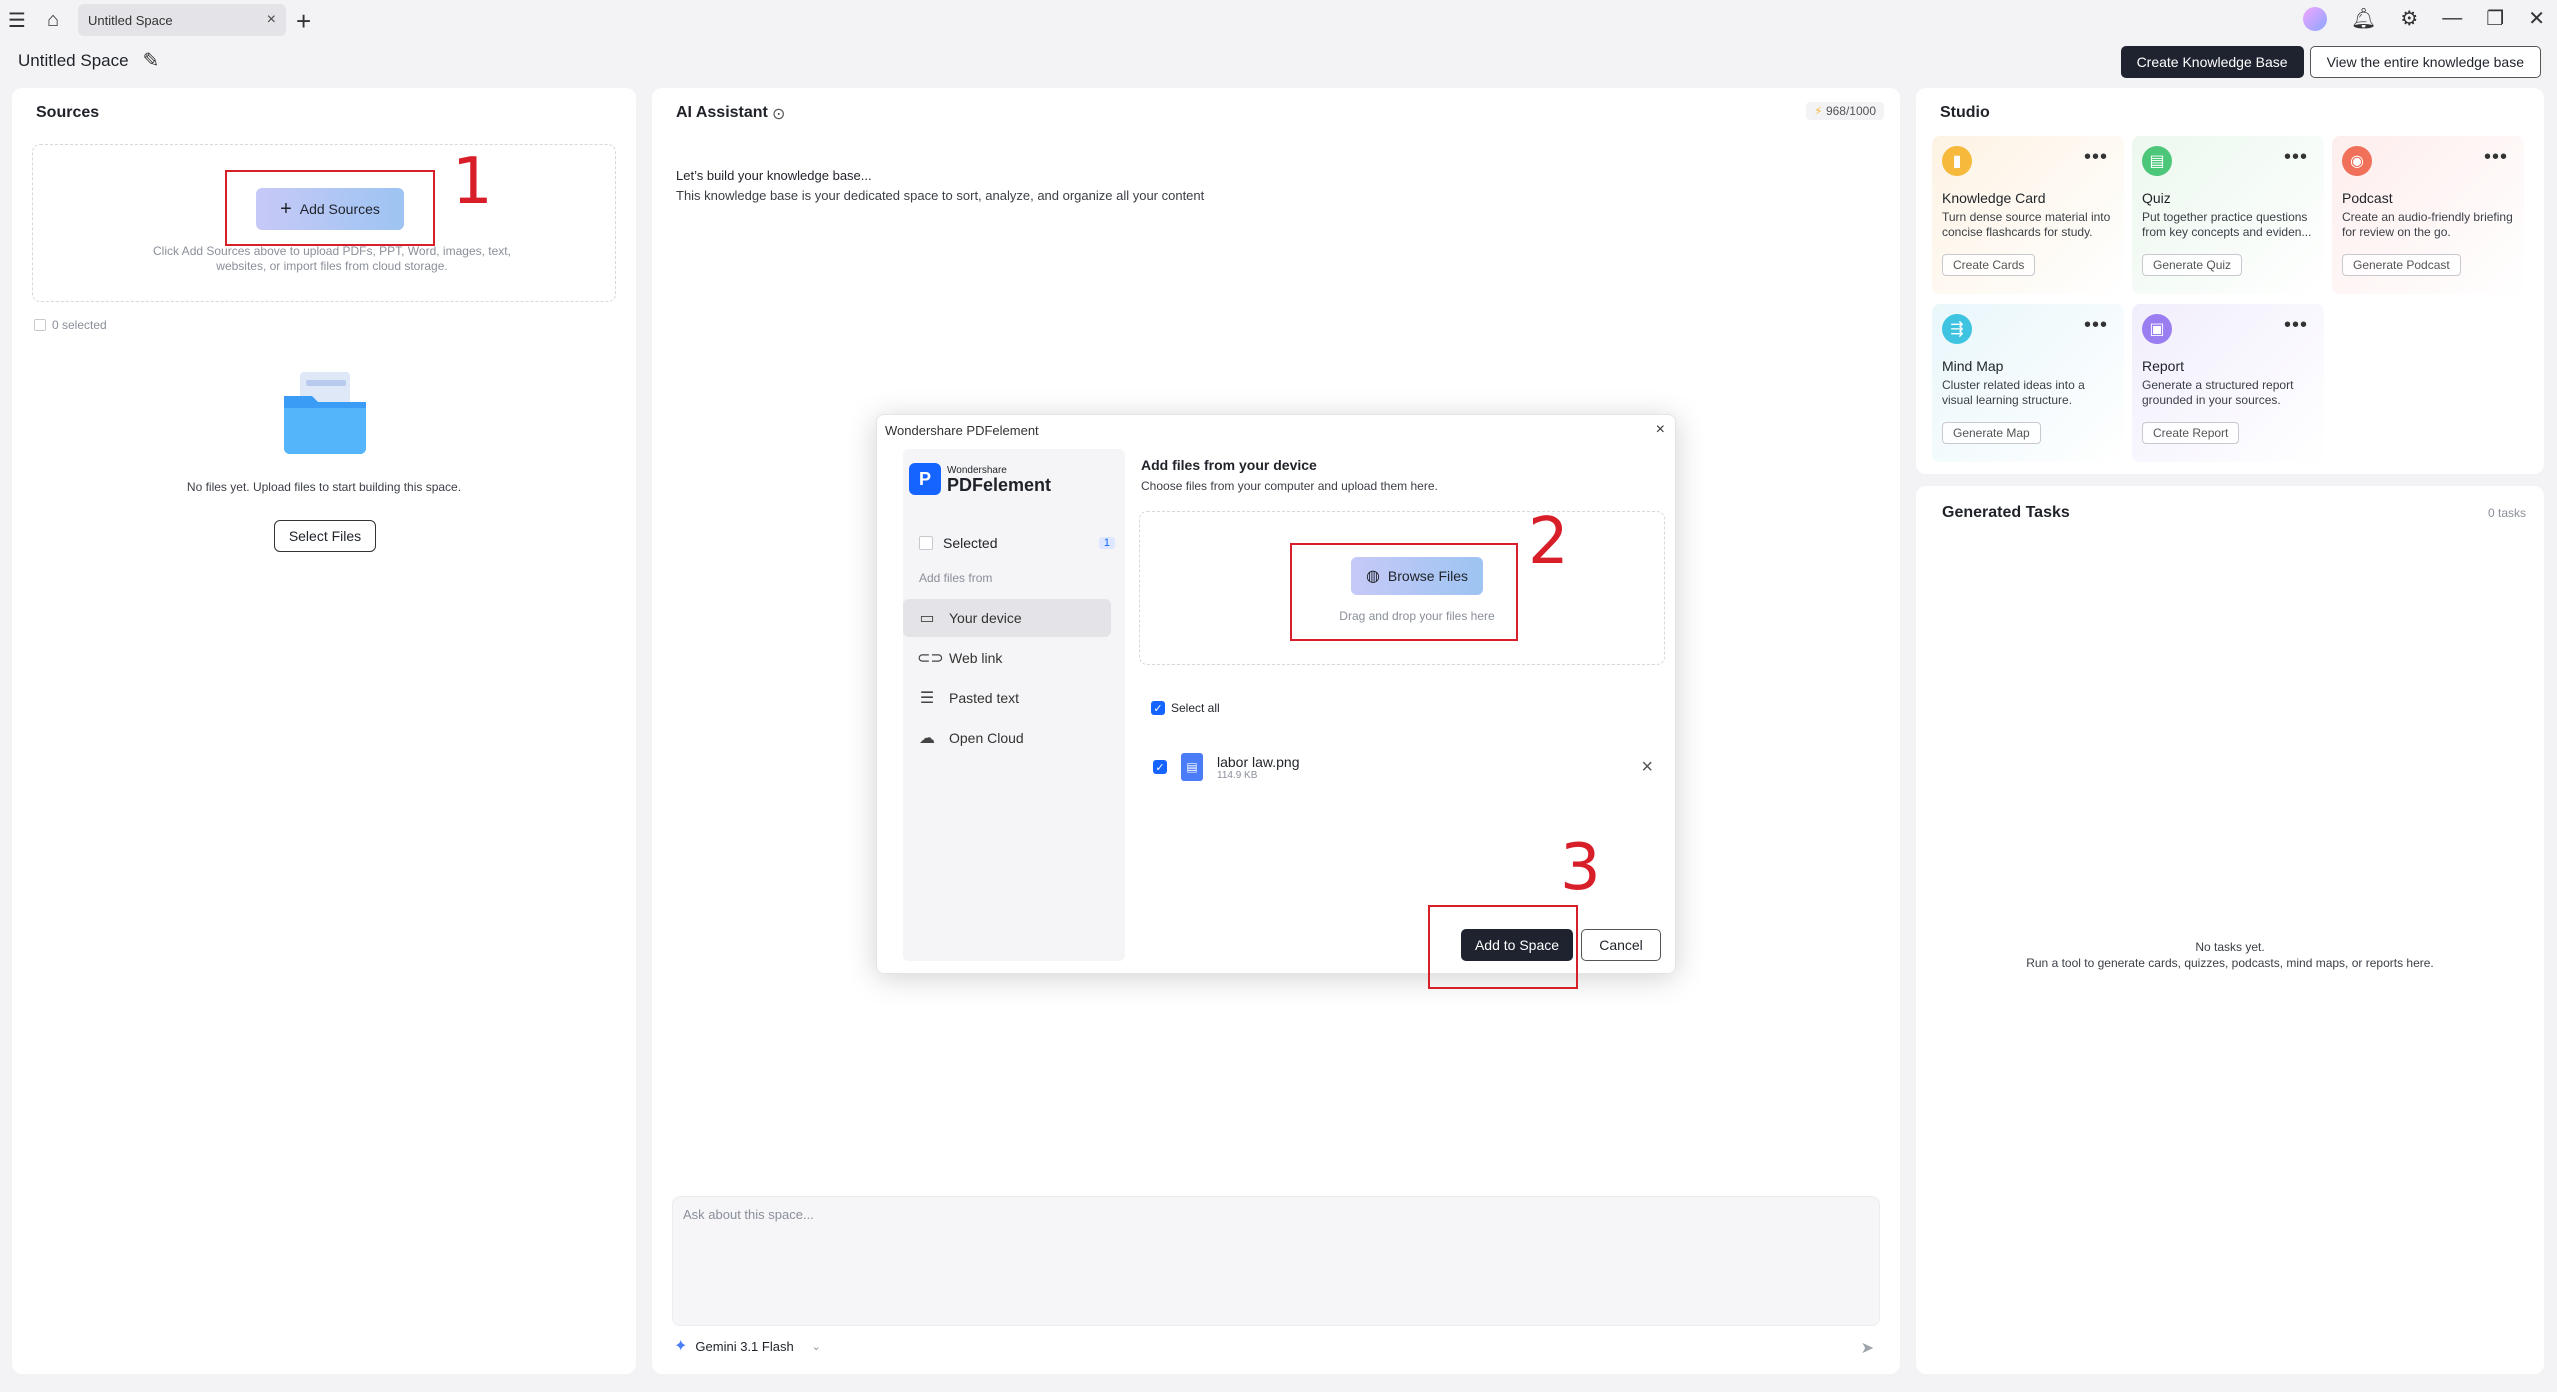  I want to click on podcast-icon: ◉, so click(2357, 161).